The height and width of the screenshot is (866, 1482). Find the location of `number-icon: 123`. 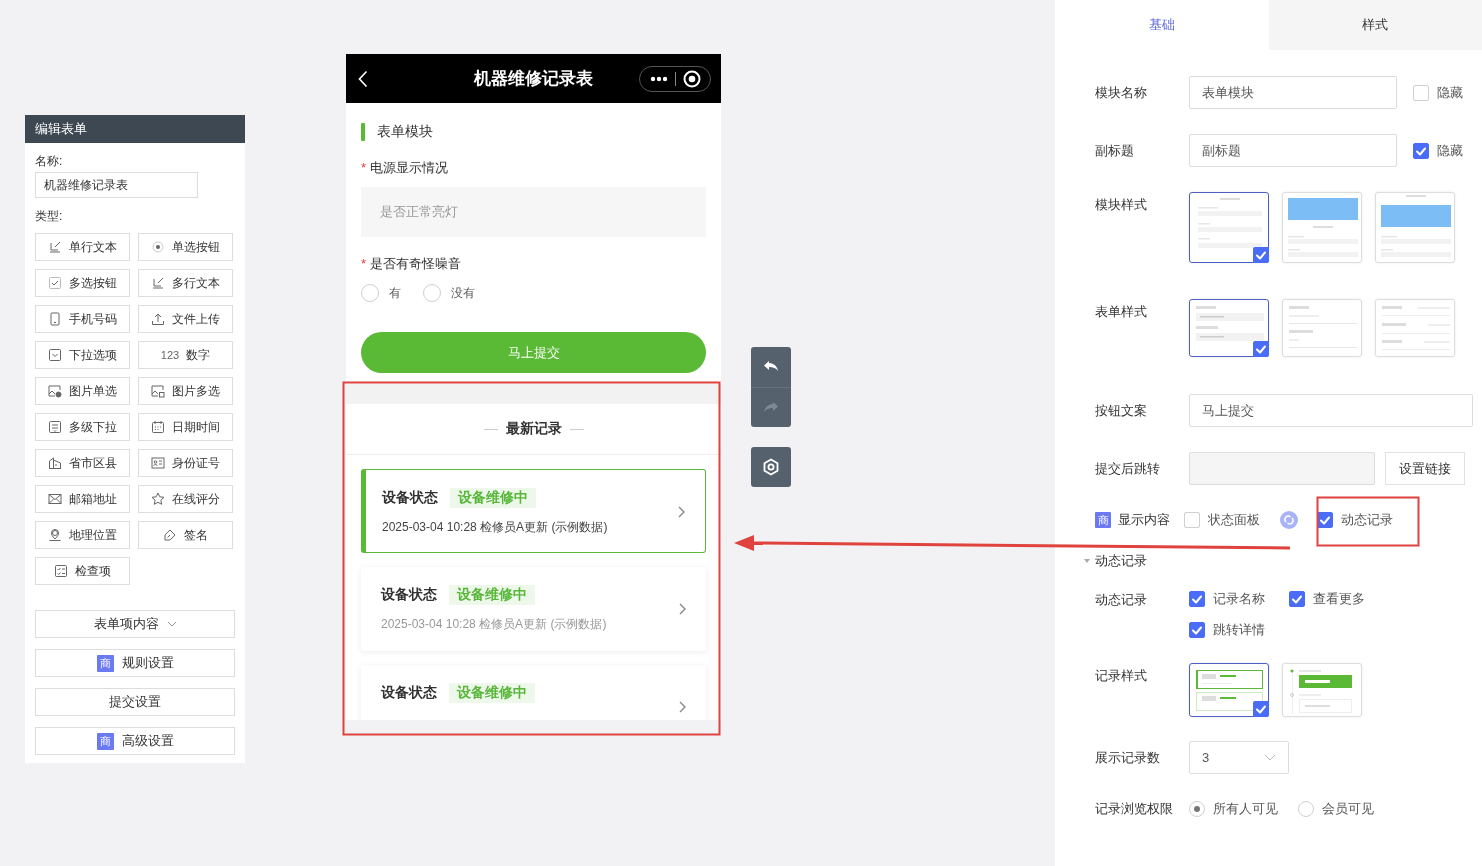

number-icon: 123 is located at coordinates (170, 355).